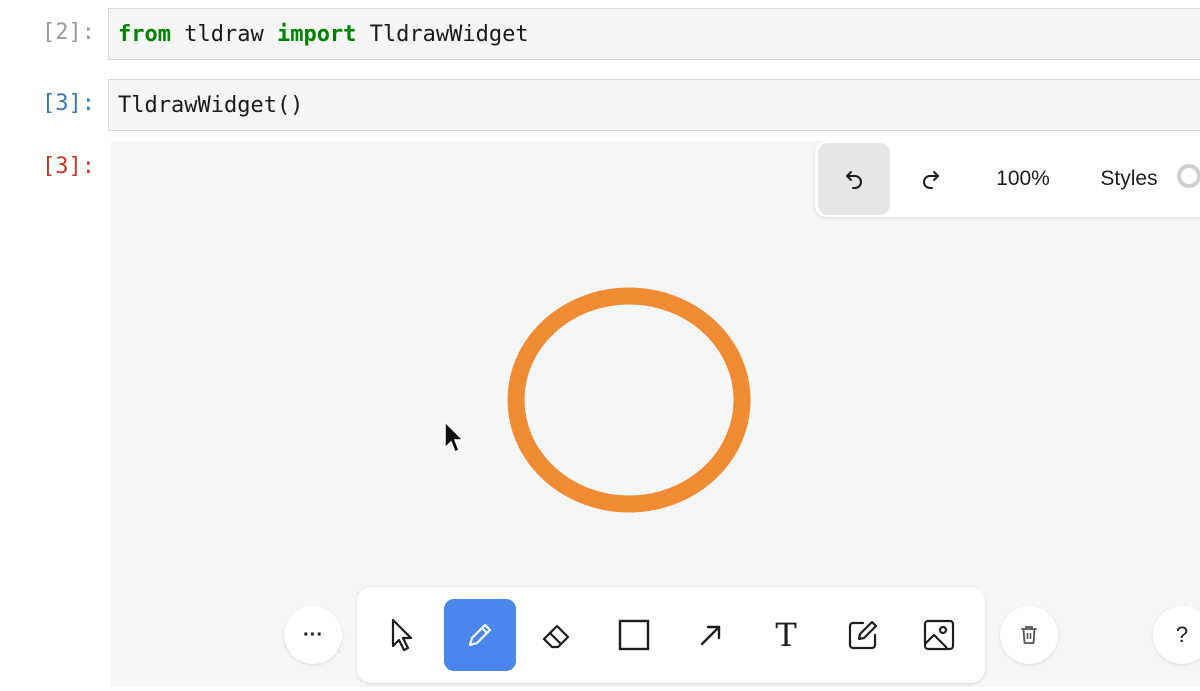 The width and height of the screenshot is (1200, 691). Describe the element at coordinates (1129, 179) in the screenshot. I see `styles-button: Styles` at that location.